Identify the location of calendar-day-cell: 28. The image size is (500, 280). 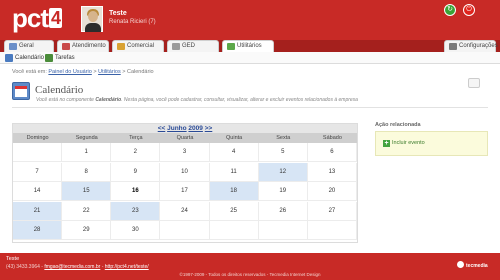
(38, 231).